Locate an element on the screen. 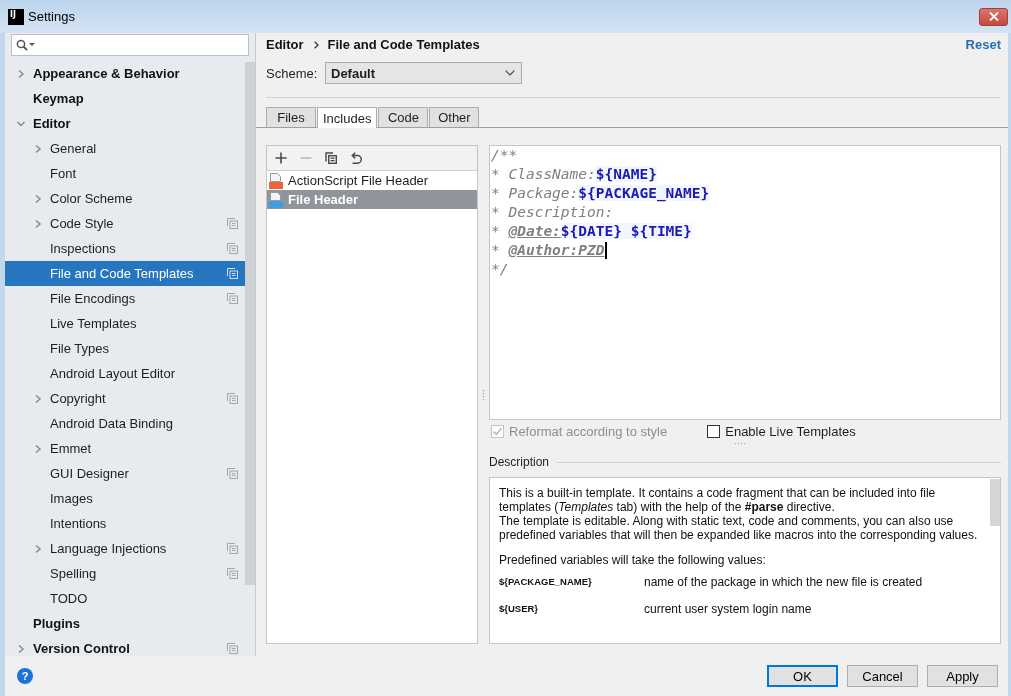  description-text: The template is editable. Along with static text, code and comments, you can also use predefined variables that will then be expanded like macros into the corresponding values. is located at coordinates (739, 528).